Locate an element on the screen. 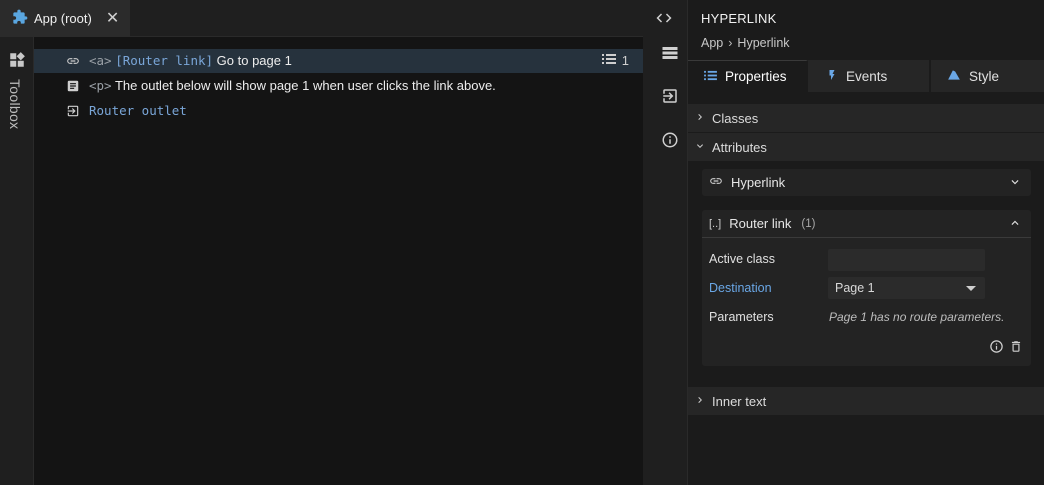 The image size is (1044, 485). document-tab-bar: App (root) ✕ is located at coordinates (321, 18).